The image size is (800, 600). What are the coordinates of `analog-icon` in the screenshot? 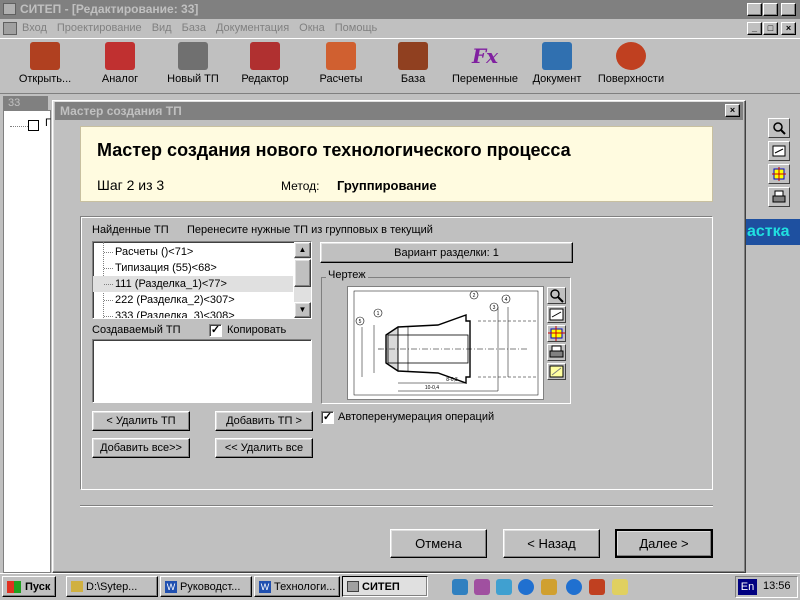 It's located at (120, 56).